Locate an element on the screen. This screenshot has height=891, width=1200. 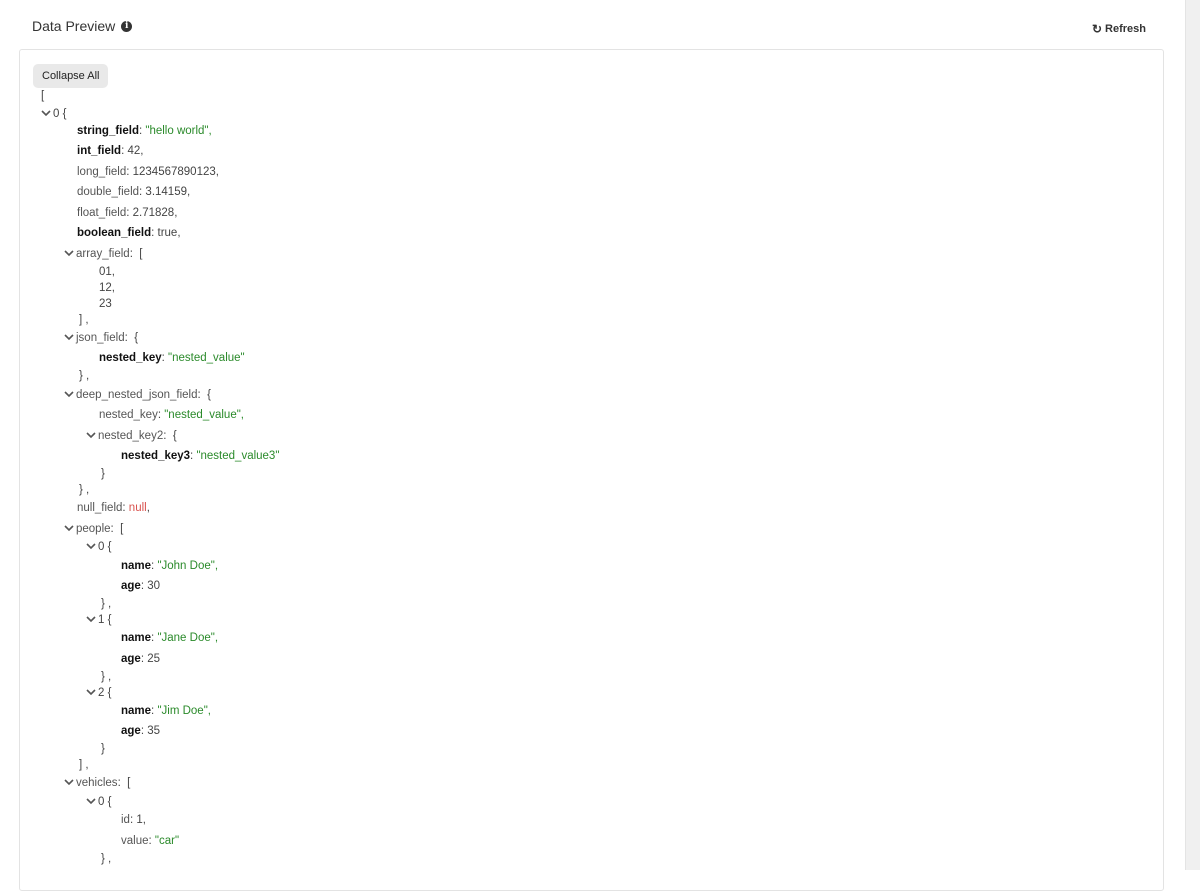
page-title-text: Data Preview is located at coordinates (74, 26).